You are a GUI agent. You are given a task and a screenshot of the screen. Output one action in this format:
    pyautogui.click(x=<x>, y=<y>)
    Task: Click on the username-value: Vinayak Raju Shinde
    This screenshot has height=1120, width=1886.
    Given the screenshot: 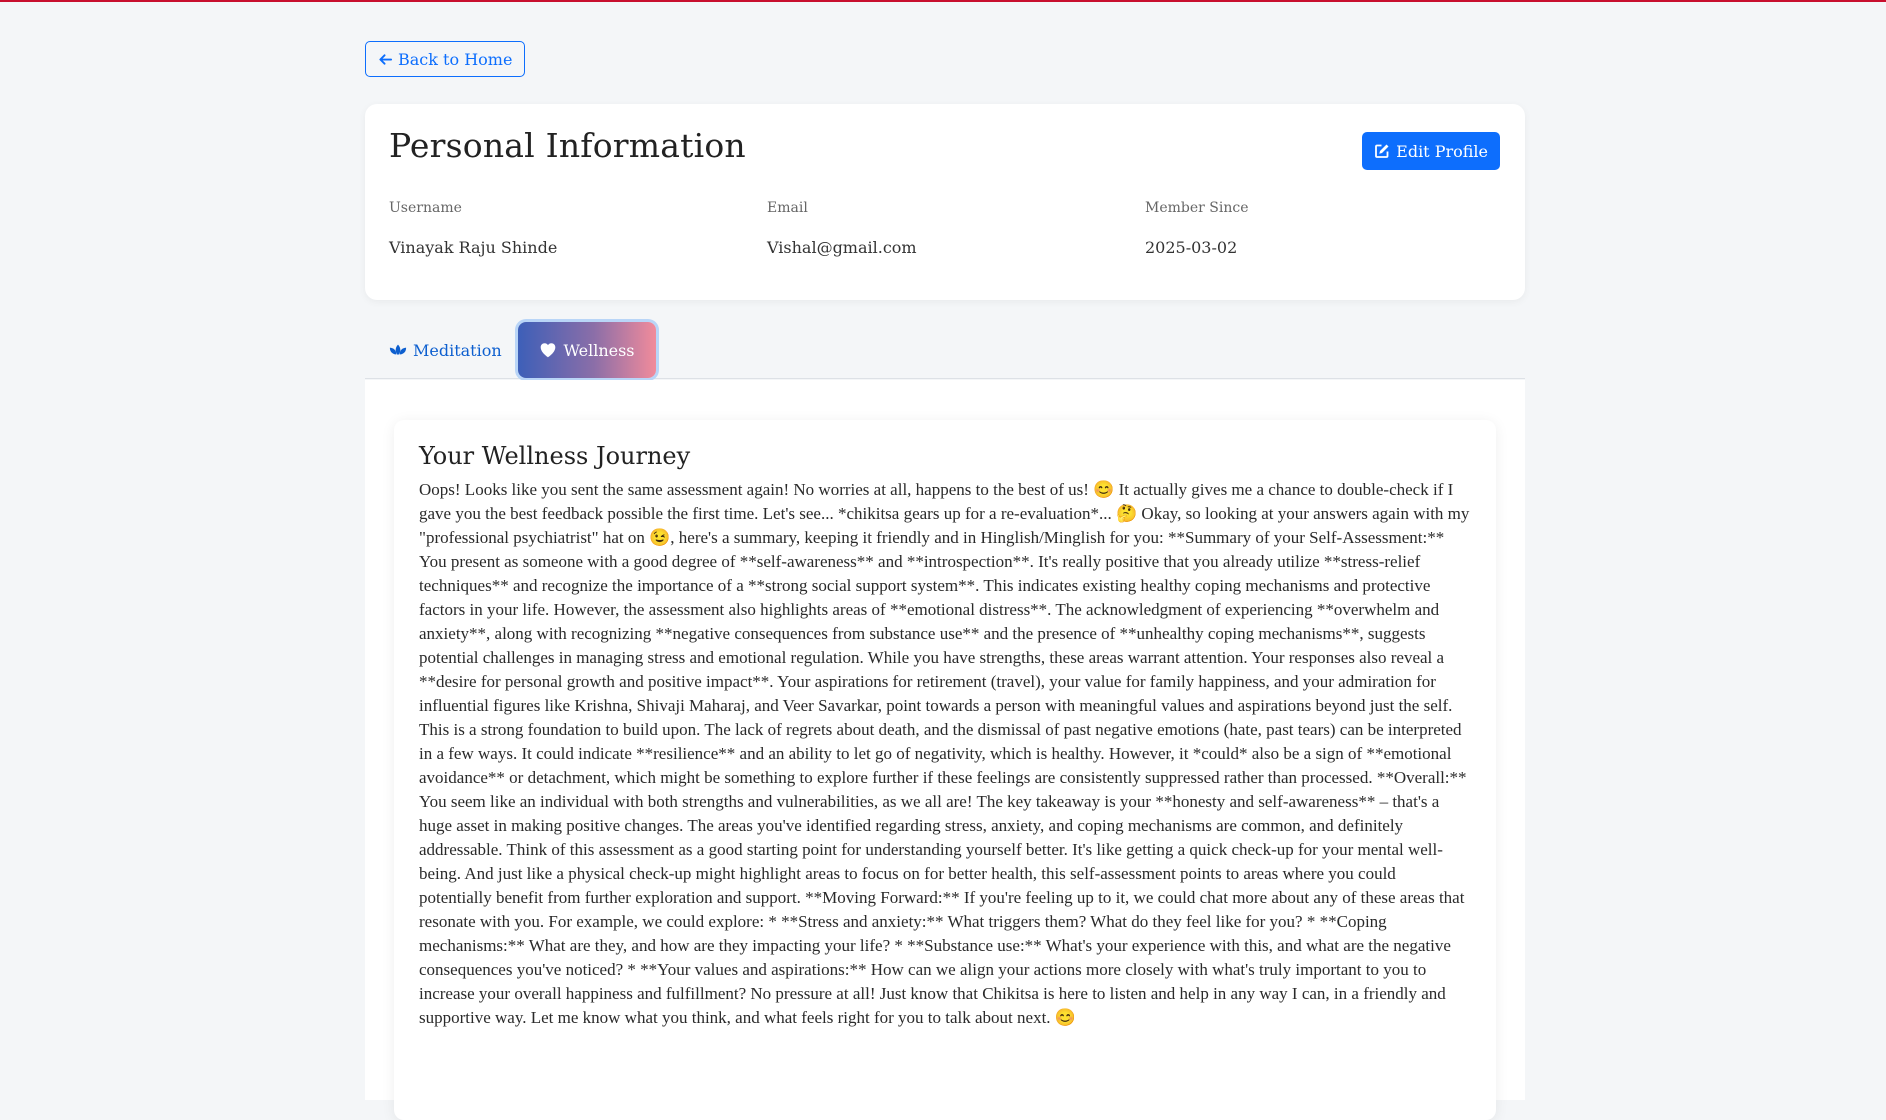 What is the action you would take?
    pyautogui.click(x=473, y=247)
    